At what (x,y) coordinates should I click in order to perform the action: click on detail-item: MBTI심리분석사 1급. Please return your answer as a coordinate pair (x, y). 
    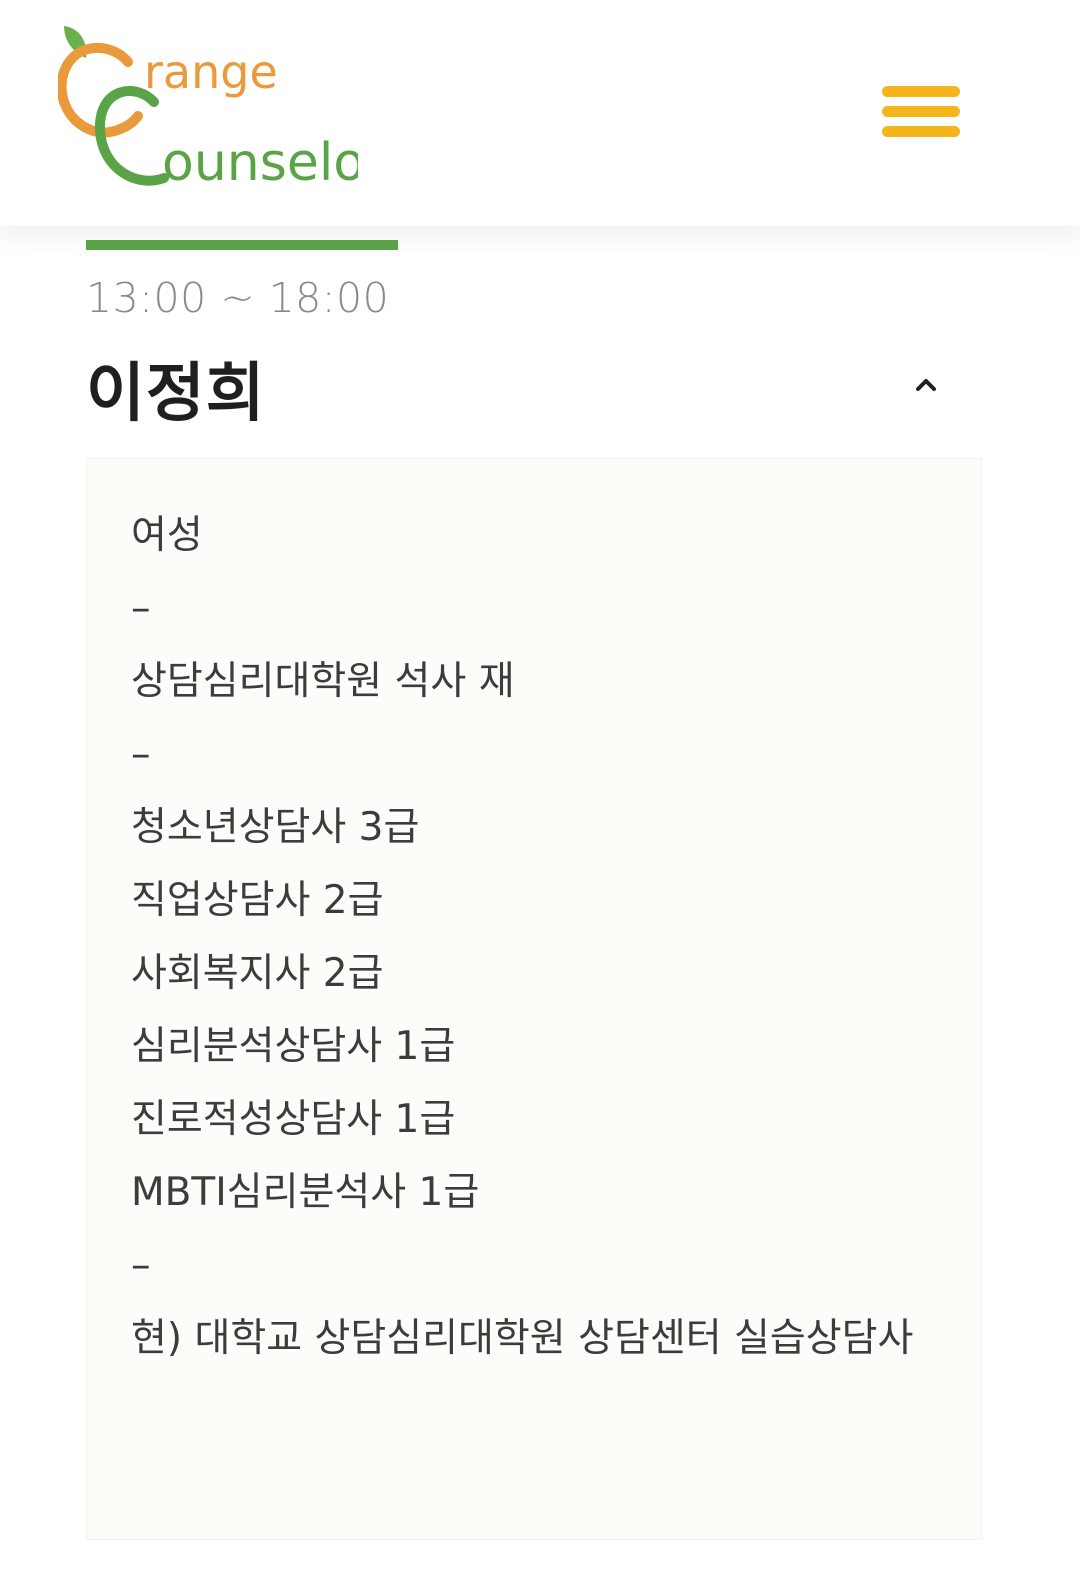
    Looking at the image, I should click on (305, 1192).